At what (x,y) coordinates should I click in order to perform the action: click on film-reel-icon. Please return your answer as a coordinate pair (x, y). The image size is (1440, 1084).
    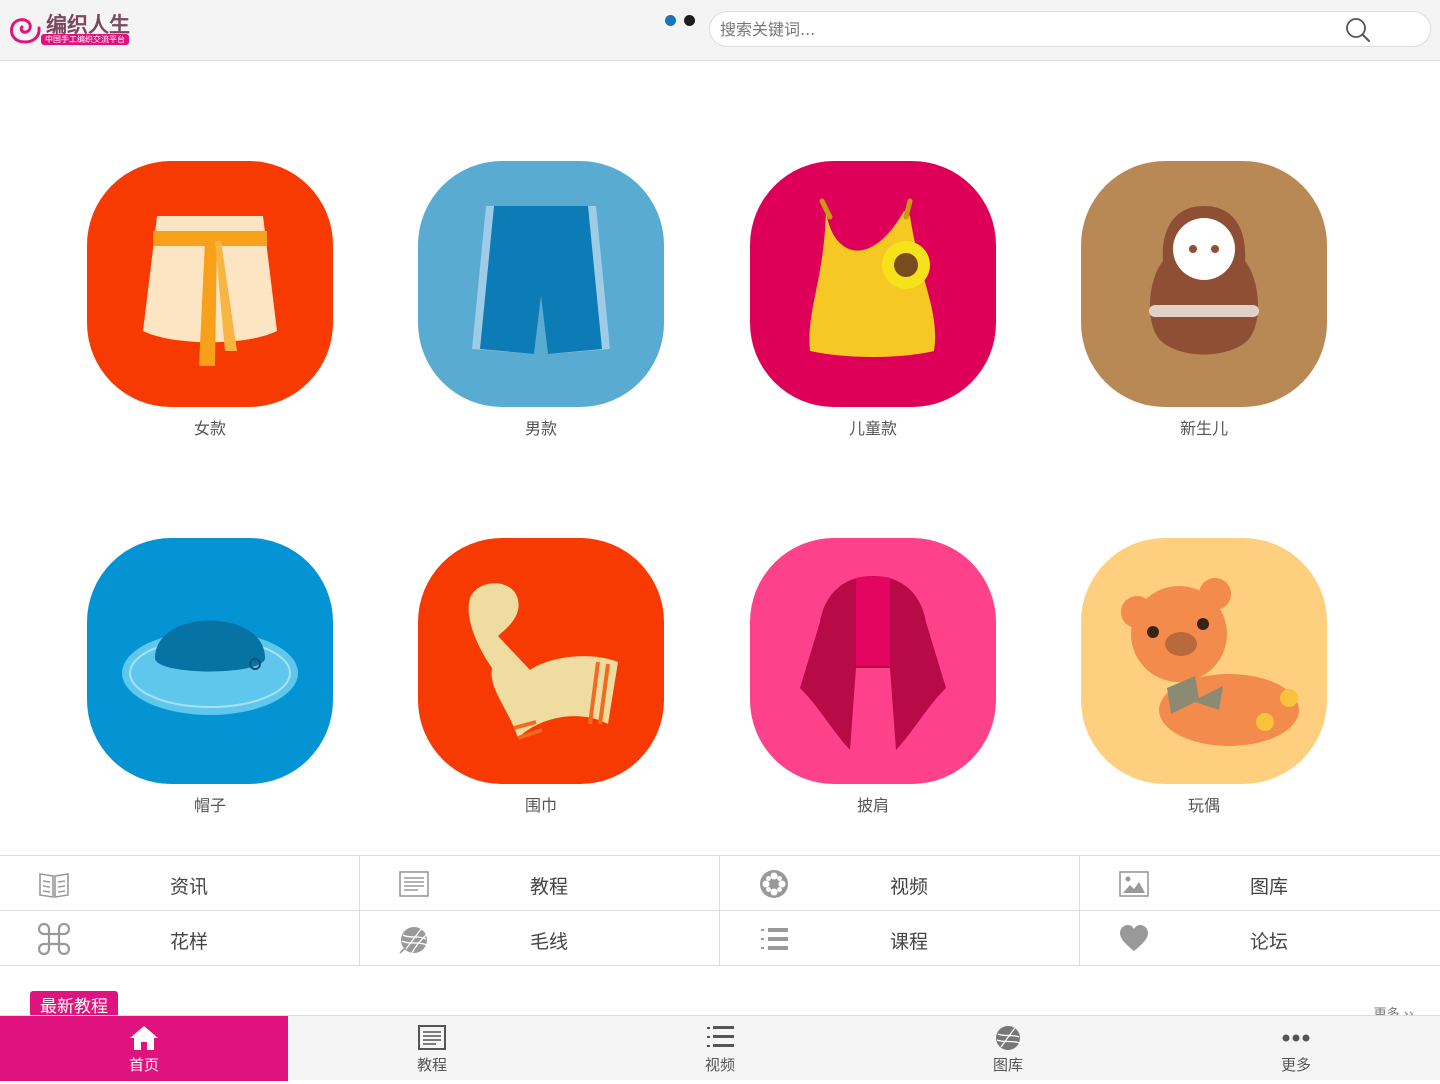
    Looking at the image, I should click on (774, 884).